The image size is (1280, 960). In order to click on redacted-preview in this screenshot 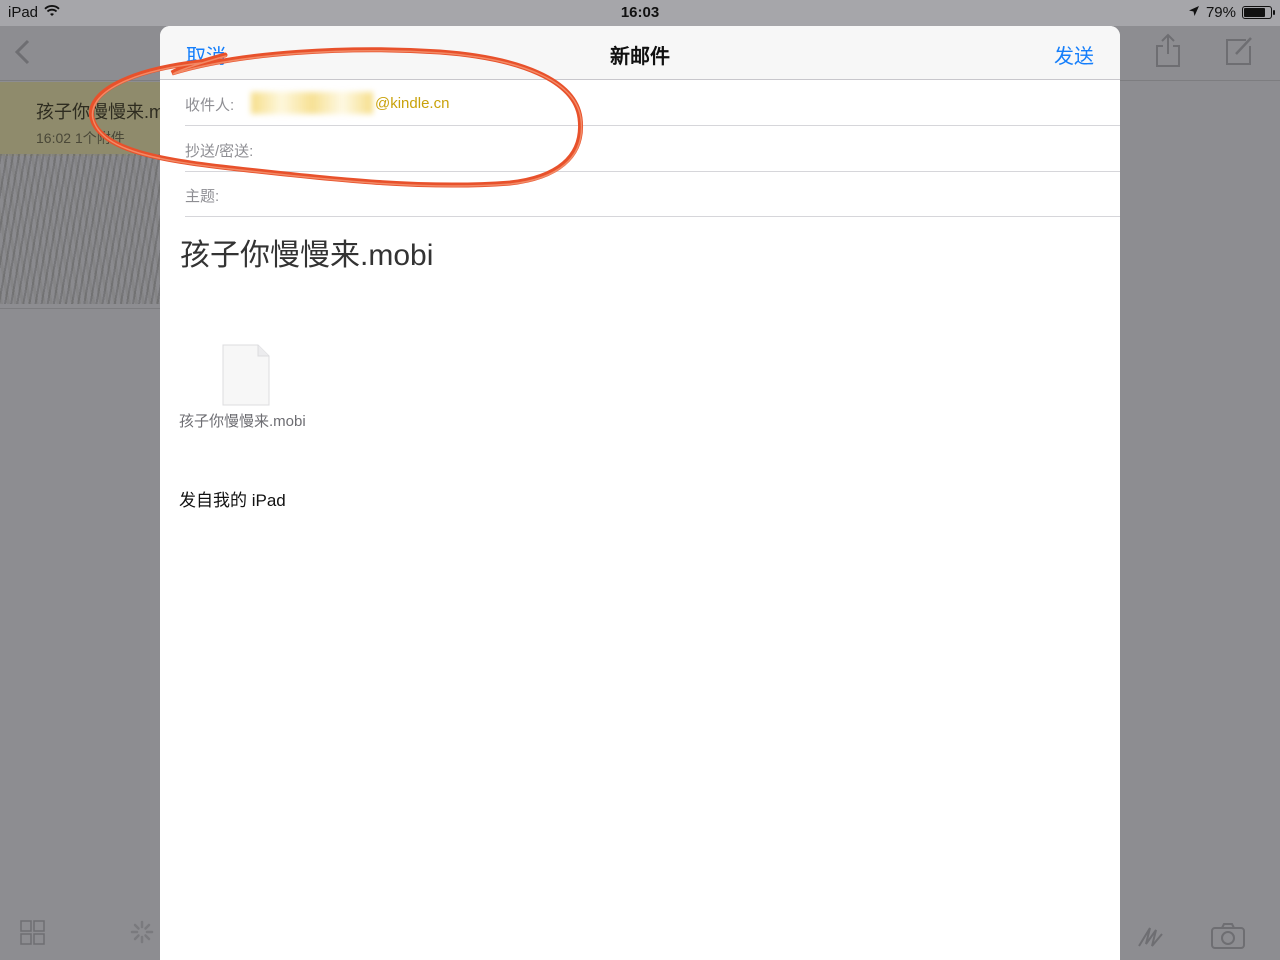, I will do `click(80, 229)`.